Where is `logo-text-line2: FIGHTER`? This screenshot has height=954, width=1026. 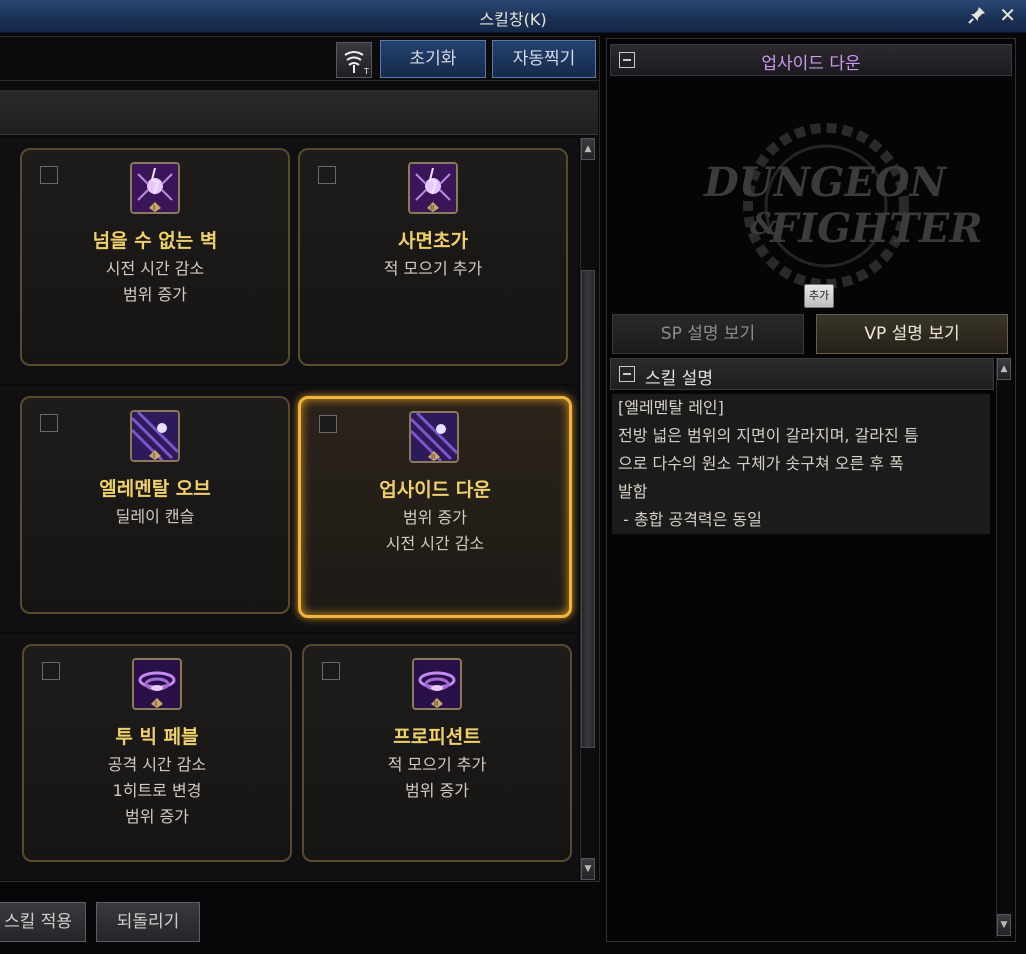
logo-text-line2: FIGHTER is located at coordinates (876, 228).